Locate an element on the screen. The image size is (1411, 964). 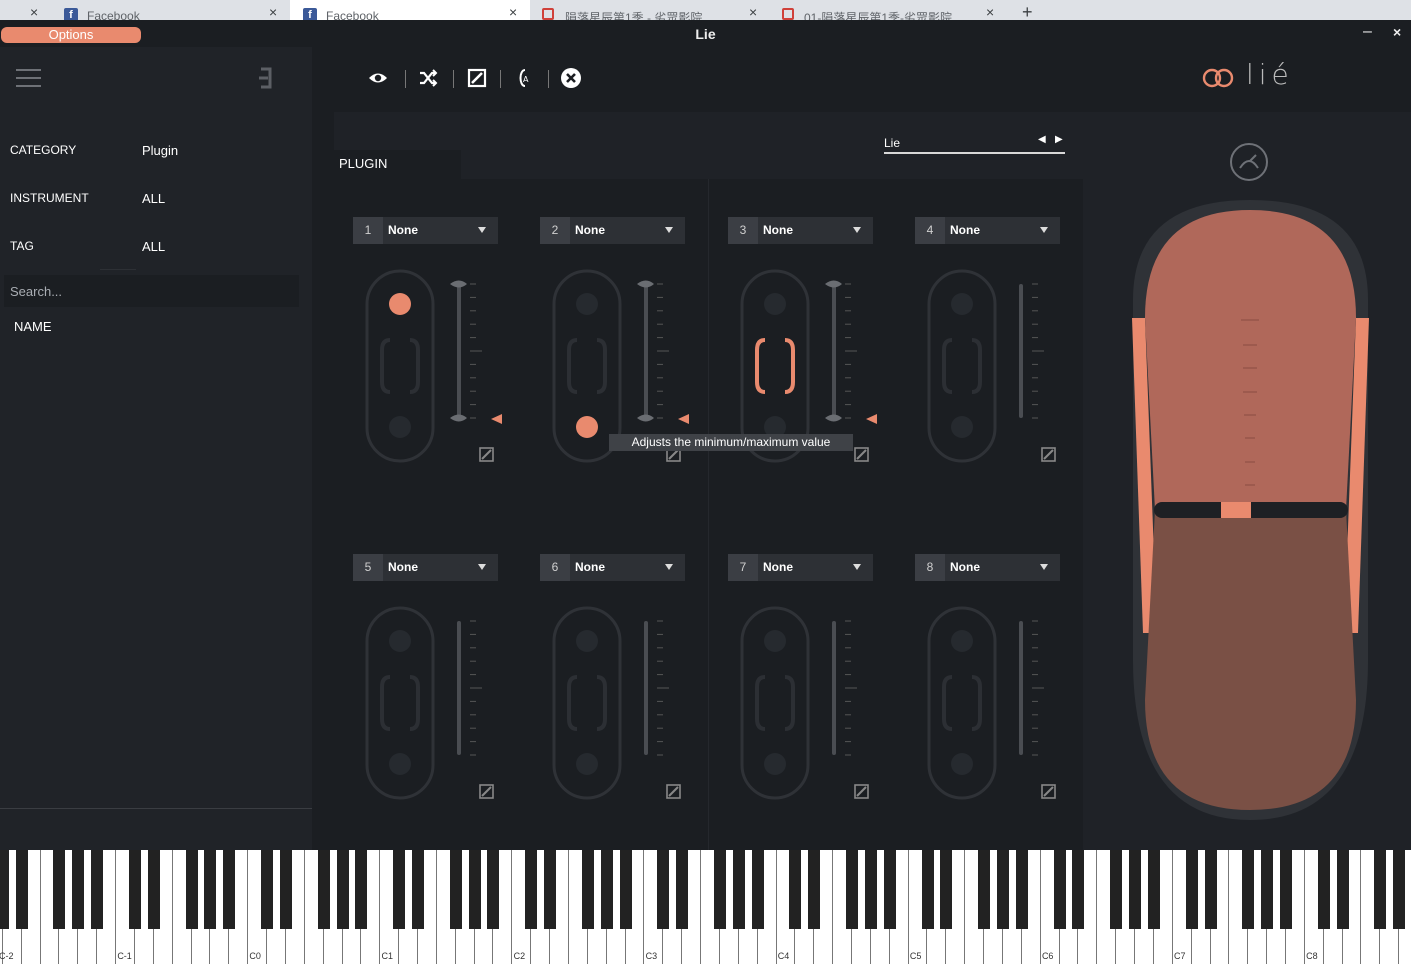
browser-tab-partial: × is located at coordinates (25, 10).